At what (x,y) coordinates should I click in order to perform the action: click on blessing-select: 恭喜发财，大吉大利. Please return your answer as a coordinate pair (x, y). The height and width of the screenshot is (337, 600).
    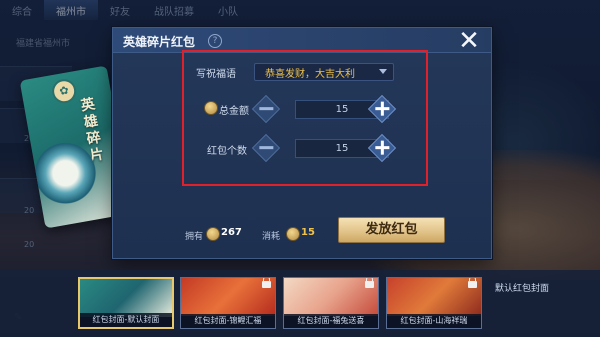
    Looking at the image, I should click on (324, 72).